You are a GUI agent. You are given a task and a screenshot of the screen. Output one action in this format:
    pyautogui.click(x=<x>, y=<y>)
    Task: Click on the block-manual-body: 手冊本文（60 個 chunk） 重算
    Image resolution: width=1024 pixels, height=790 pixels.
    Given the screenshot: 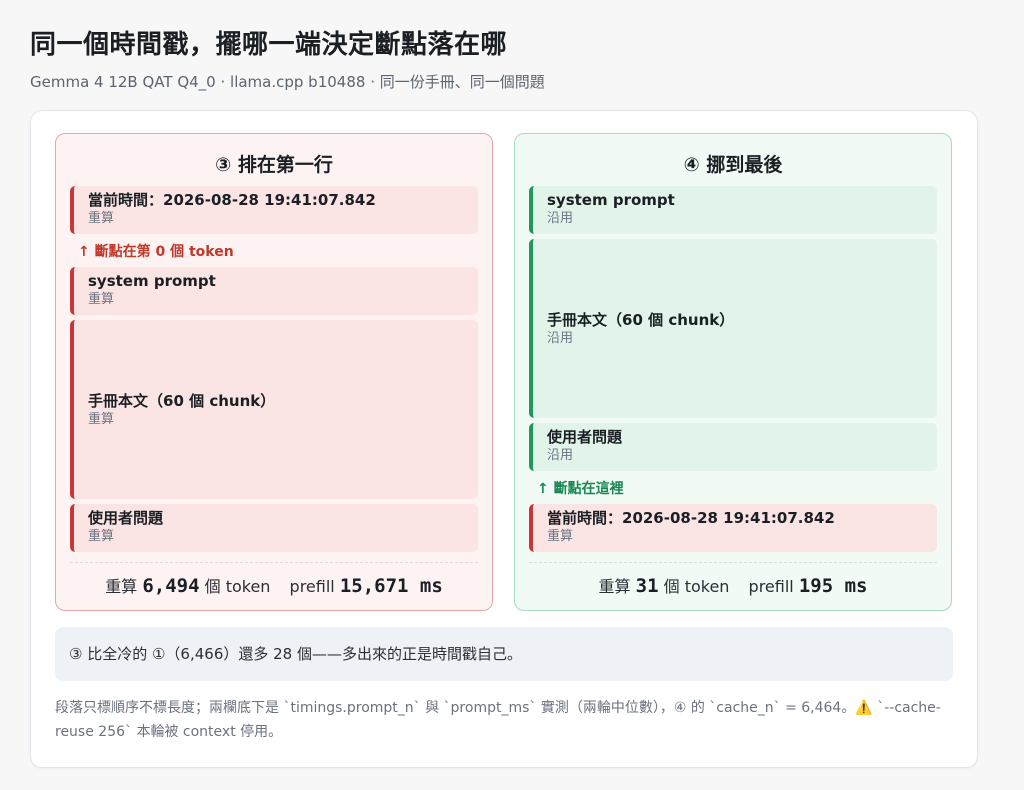 What is the action you would take?
    pyautogui.click(x=274, y=409)
    